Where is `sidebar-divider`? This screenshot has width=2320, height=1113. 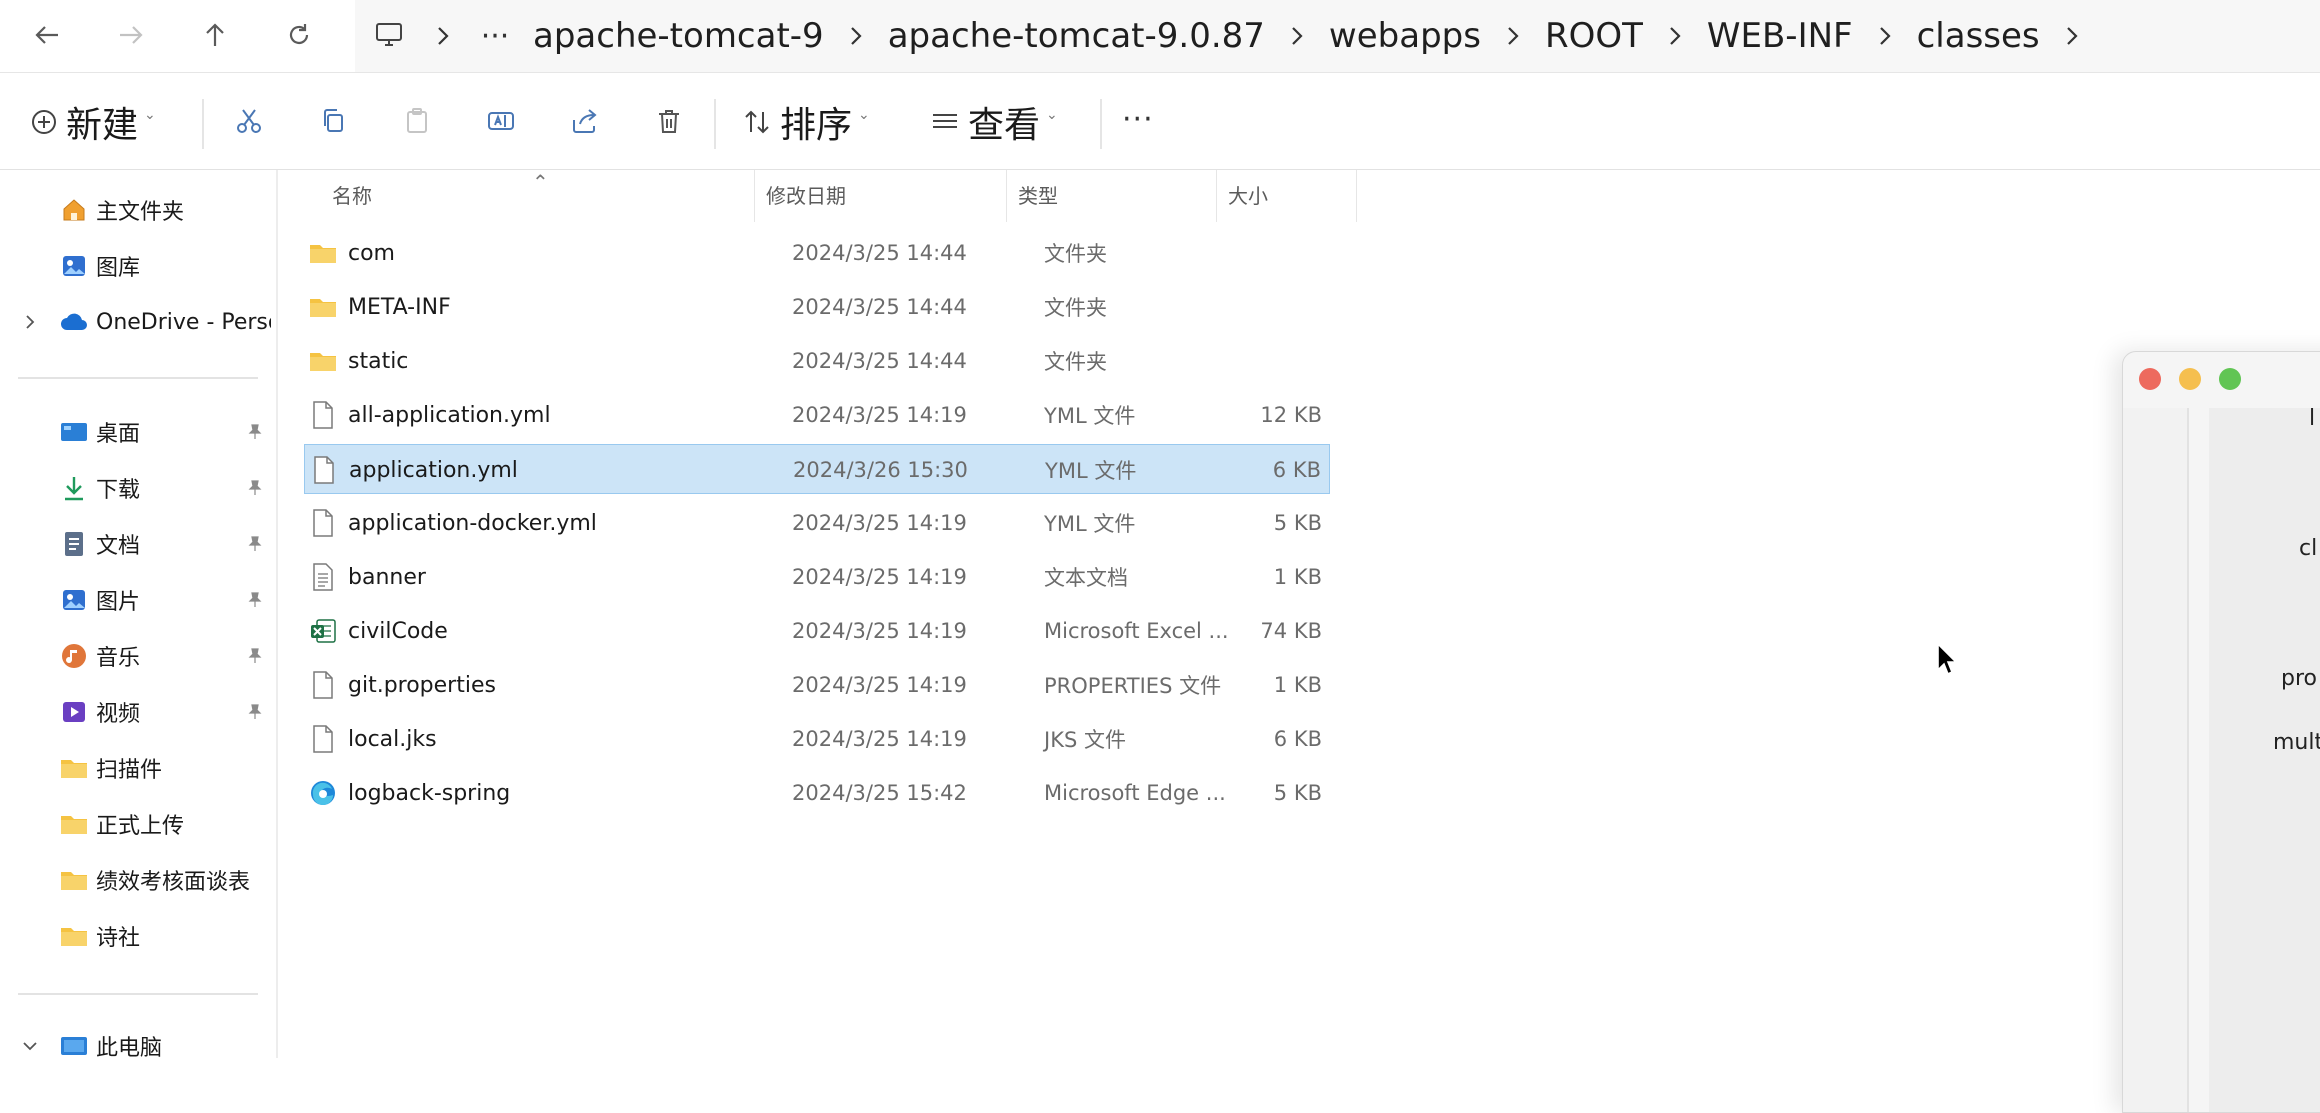 sidebar-divider is located at coordinates (138, 378).